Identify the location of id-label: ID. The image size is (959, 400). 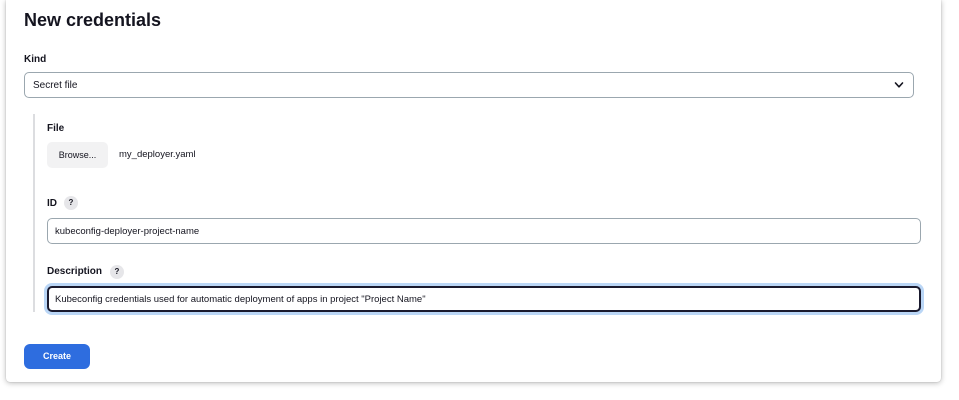
(52, 203).